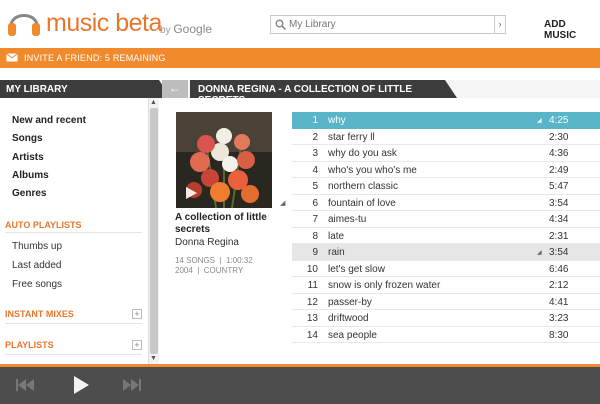 This screenshot has height=404, width=600. I want to click on table-row: 14 sea people 8:30, so click(446, 335).